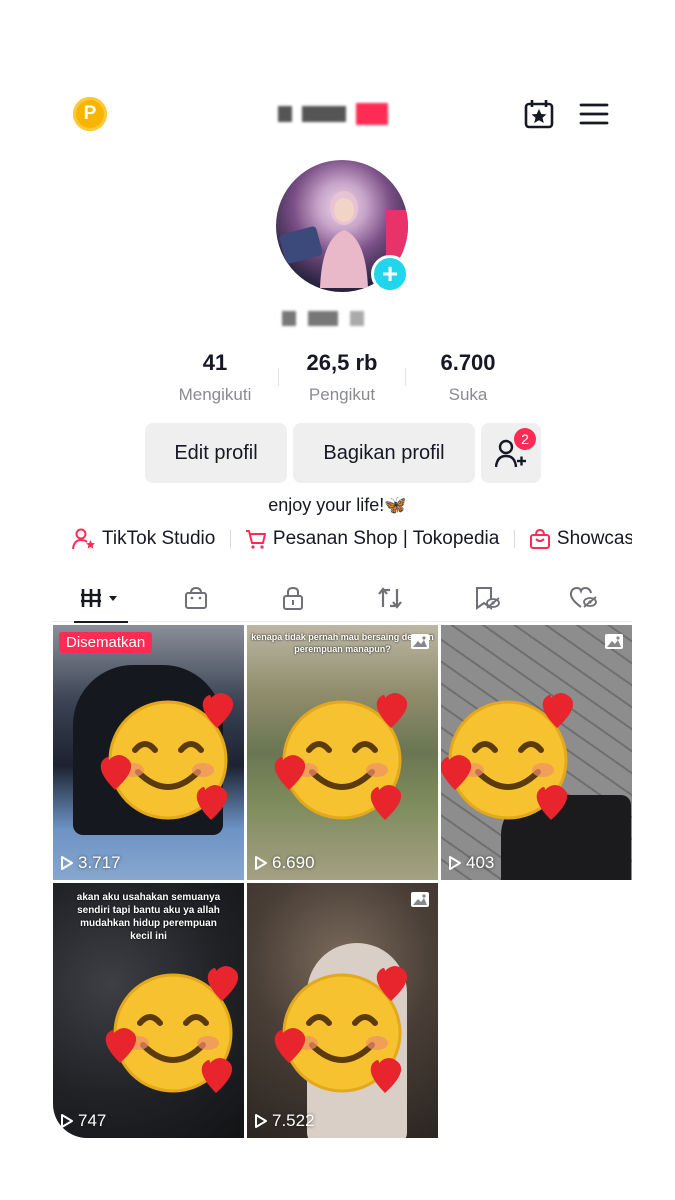 Image resolution: width=675 pixels, height=1200 pixels. I want to click on video-tile: Disematkan 3.717, so click(148, 752).